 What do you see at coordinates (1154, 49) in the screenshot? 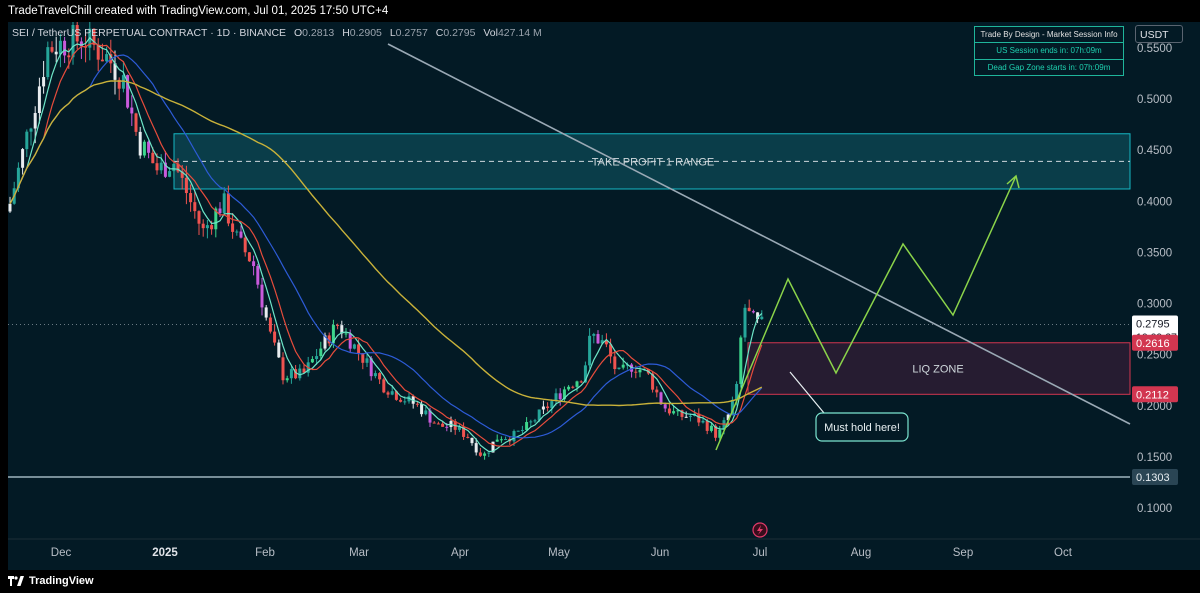
I see `y-tick-label: 0.5500` at bounding box center [1154, 49].